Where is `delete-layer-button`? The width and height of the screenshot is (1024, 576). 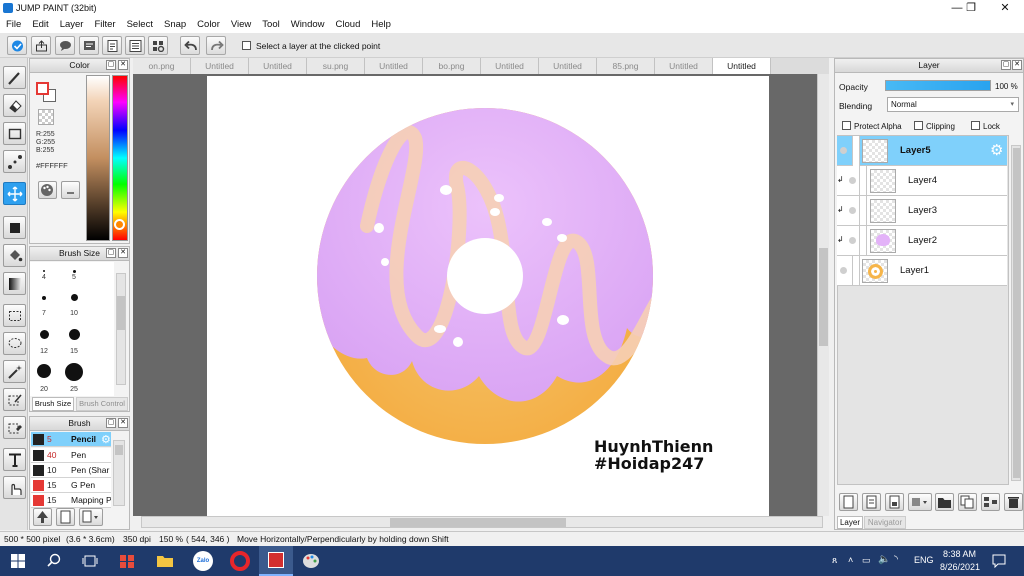
delete-layer-button is located at coordinates (1013, 502).